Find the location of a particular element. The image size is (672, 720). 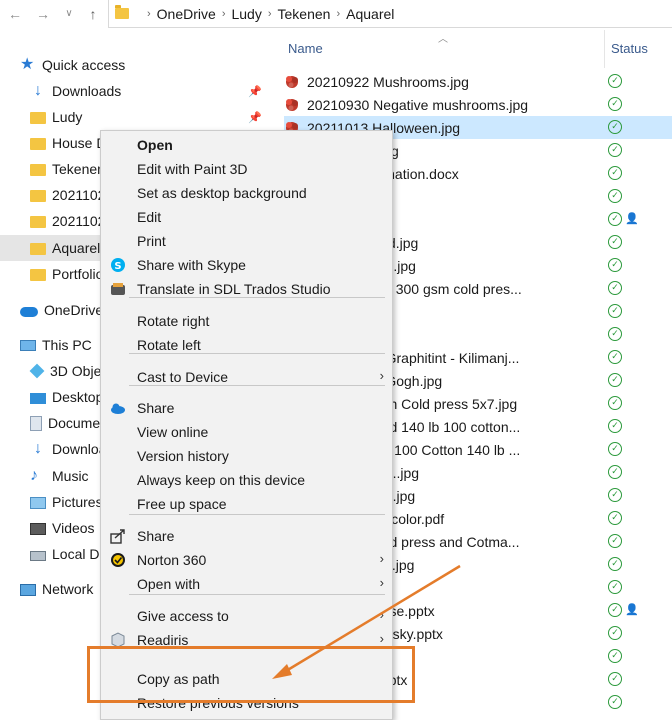

folder-icon is located at coordinates (38, 222).